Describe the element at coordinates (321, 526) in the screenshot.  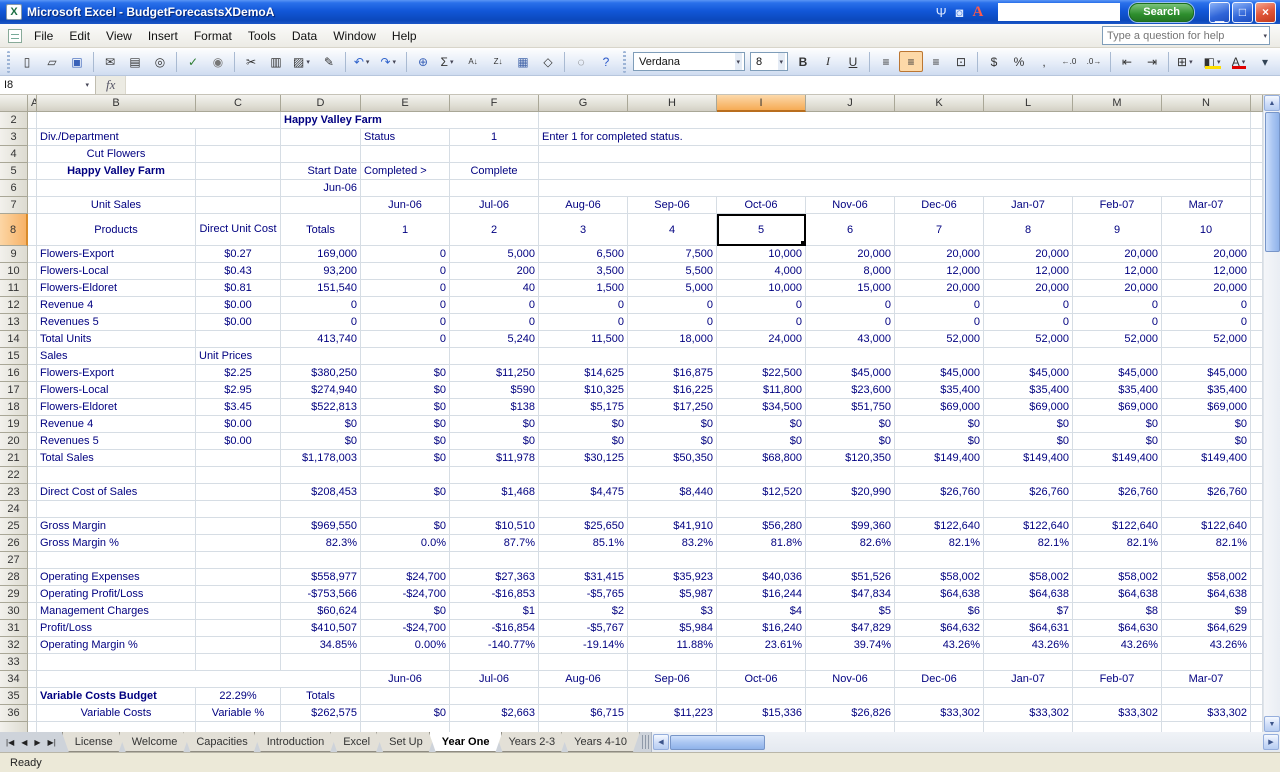
I see `cell-D25: $969,550` at that location.